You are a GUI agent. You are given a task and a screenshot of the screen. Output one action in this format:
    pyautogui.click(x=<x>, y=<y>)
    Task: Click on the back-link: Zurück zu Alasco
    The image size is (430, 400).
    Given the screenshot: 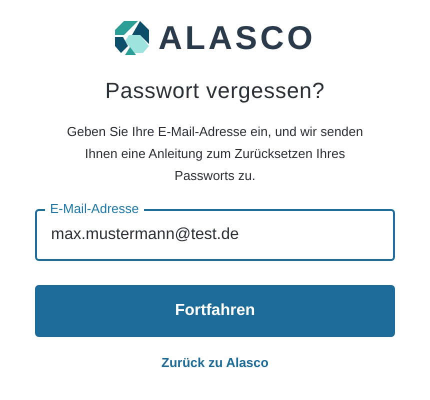 What is the action you would take?
    pyautogui.click(x=215, y=362)
    